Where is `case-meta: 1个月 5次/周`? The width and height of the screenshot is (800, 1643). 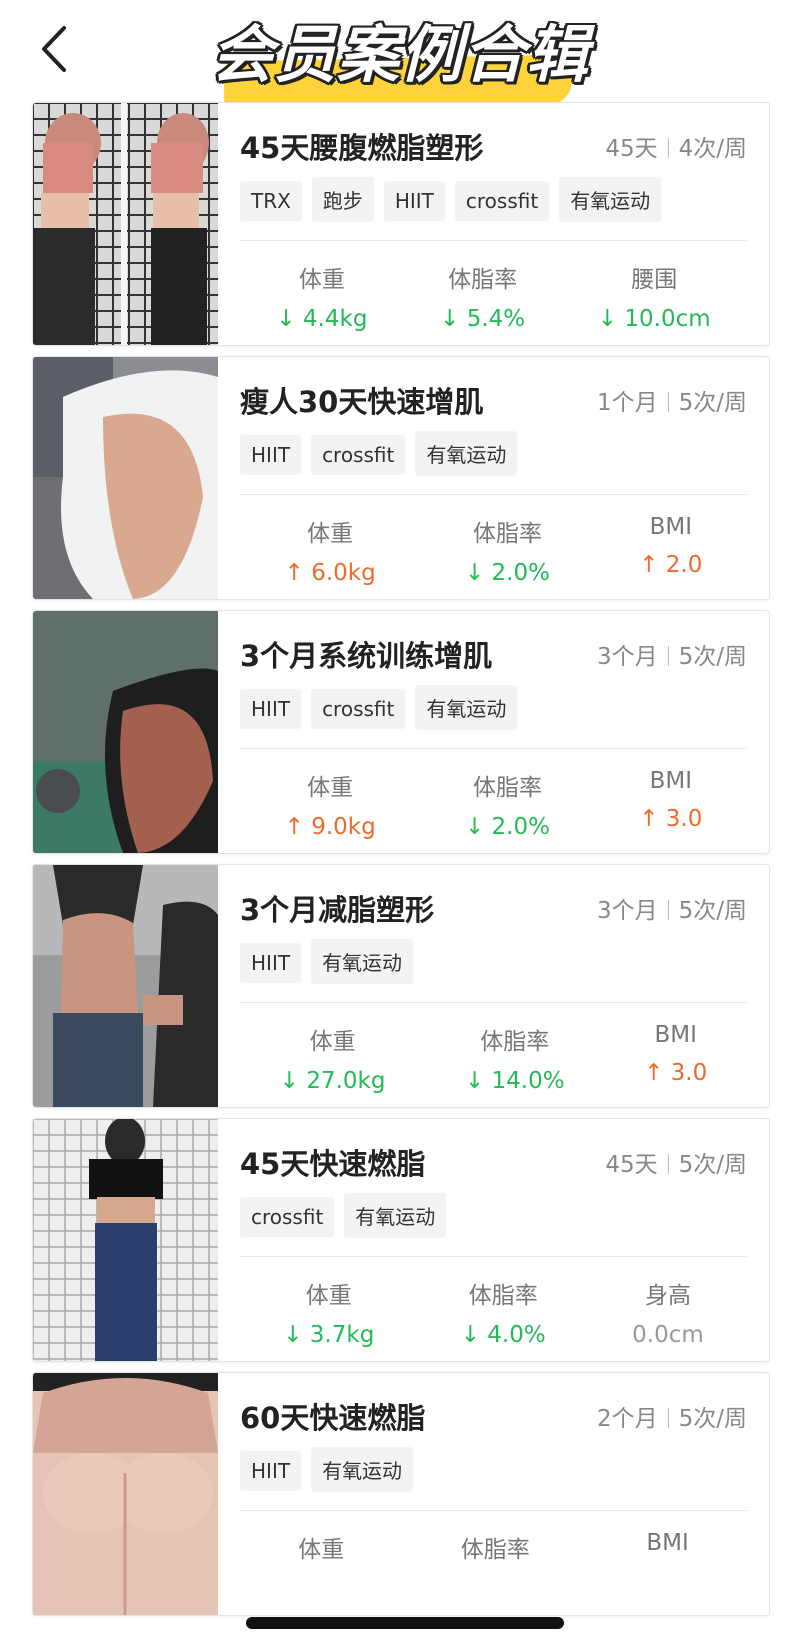 case-meta: 1个月 5次/周 is located at coordinates (672, 400).